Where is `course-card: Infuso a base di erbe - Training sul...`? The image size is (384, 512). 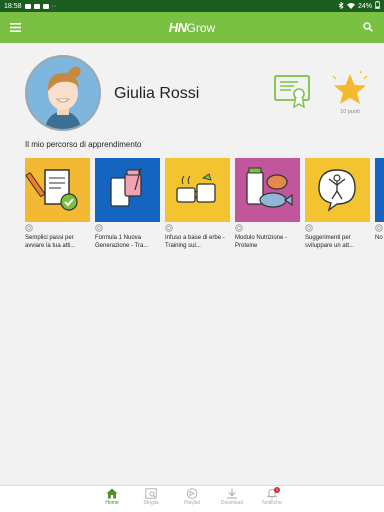 course-card: Infuso a base di erbe - Training sul... is located at coordinates (197, 203).